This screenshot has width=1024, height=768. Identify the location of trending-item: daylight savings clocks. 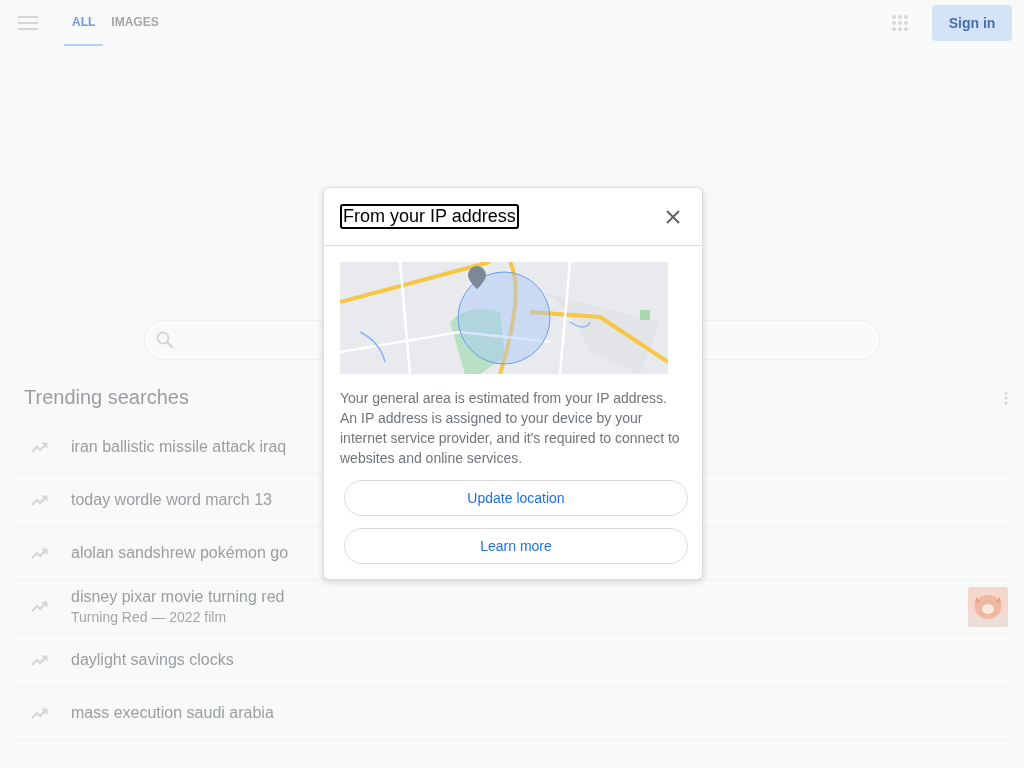
(512, 660).